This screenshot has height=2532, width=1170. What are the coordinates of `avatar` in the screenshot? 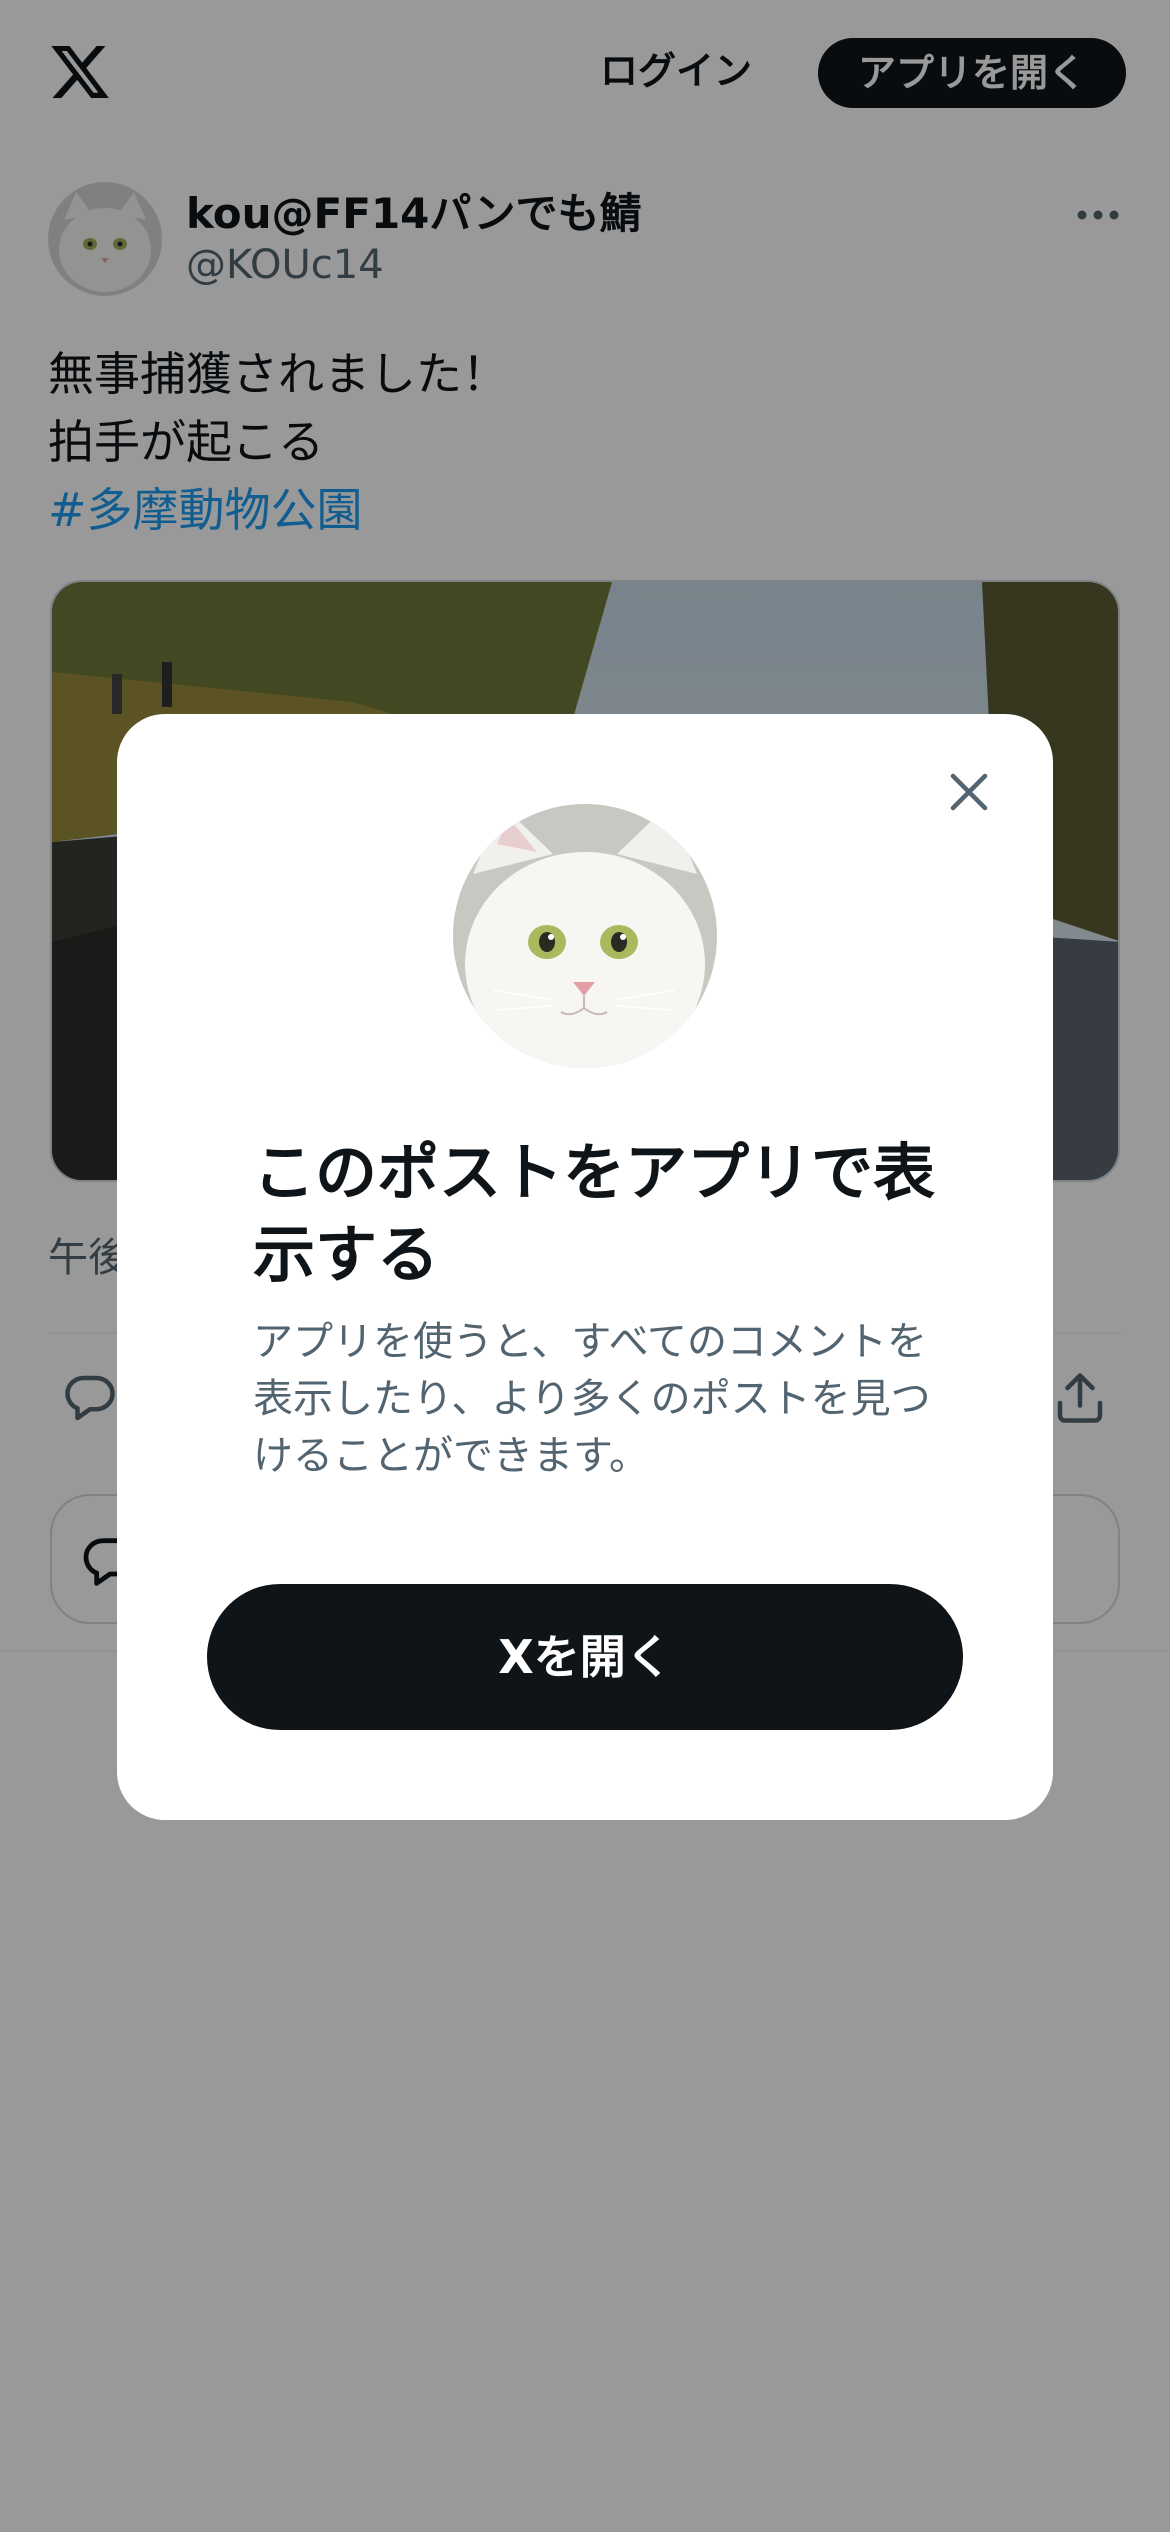 It's located at (585, 936).